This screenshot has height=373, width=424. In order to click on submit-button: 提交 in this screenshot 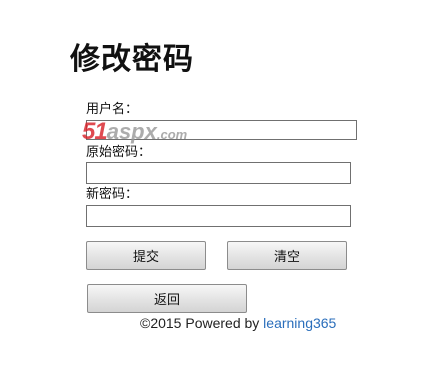, I will do `click(146, 255)`.